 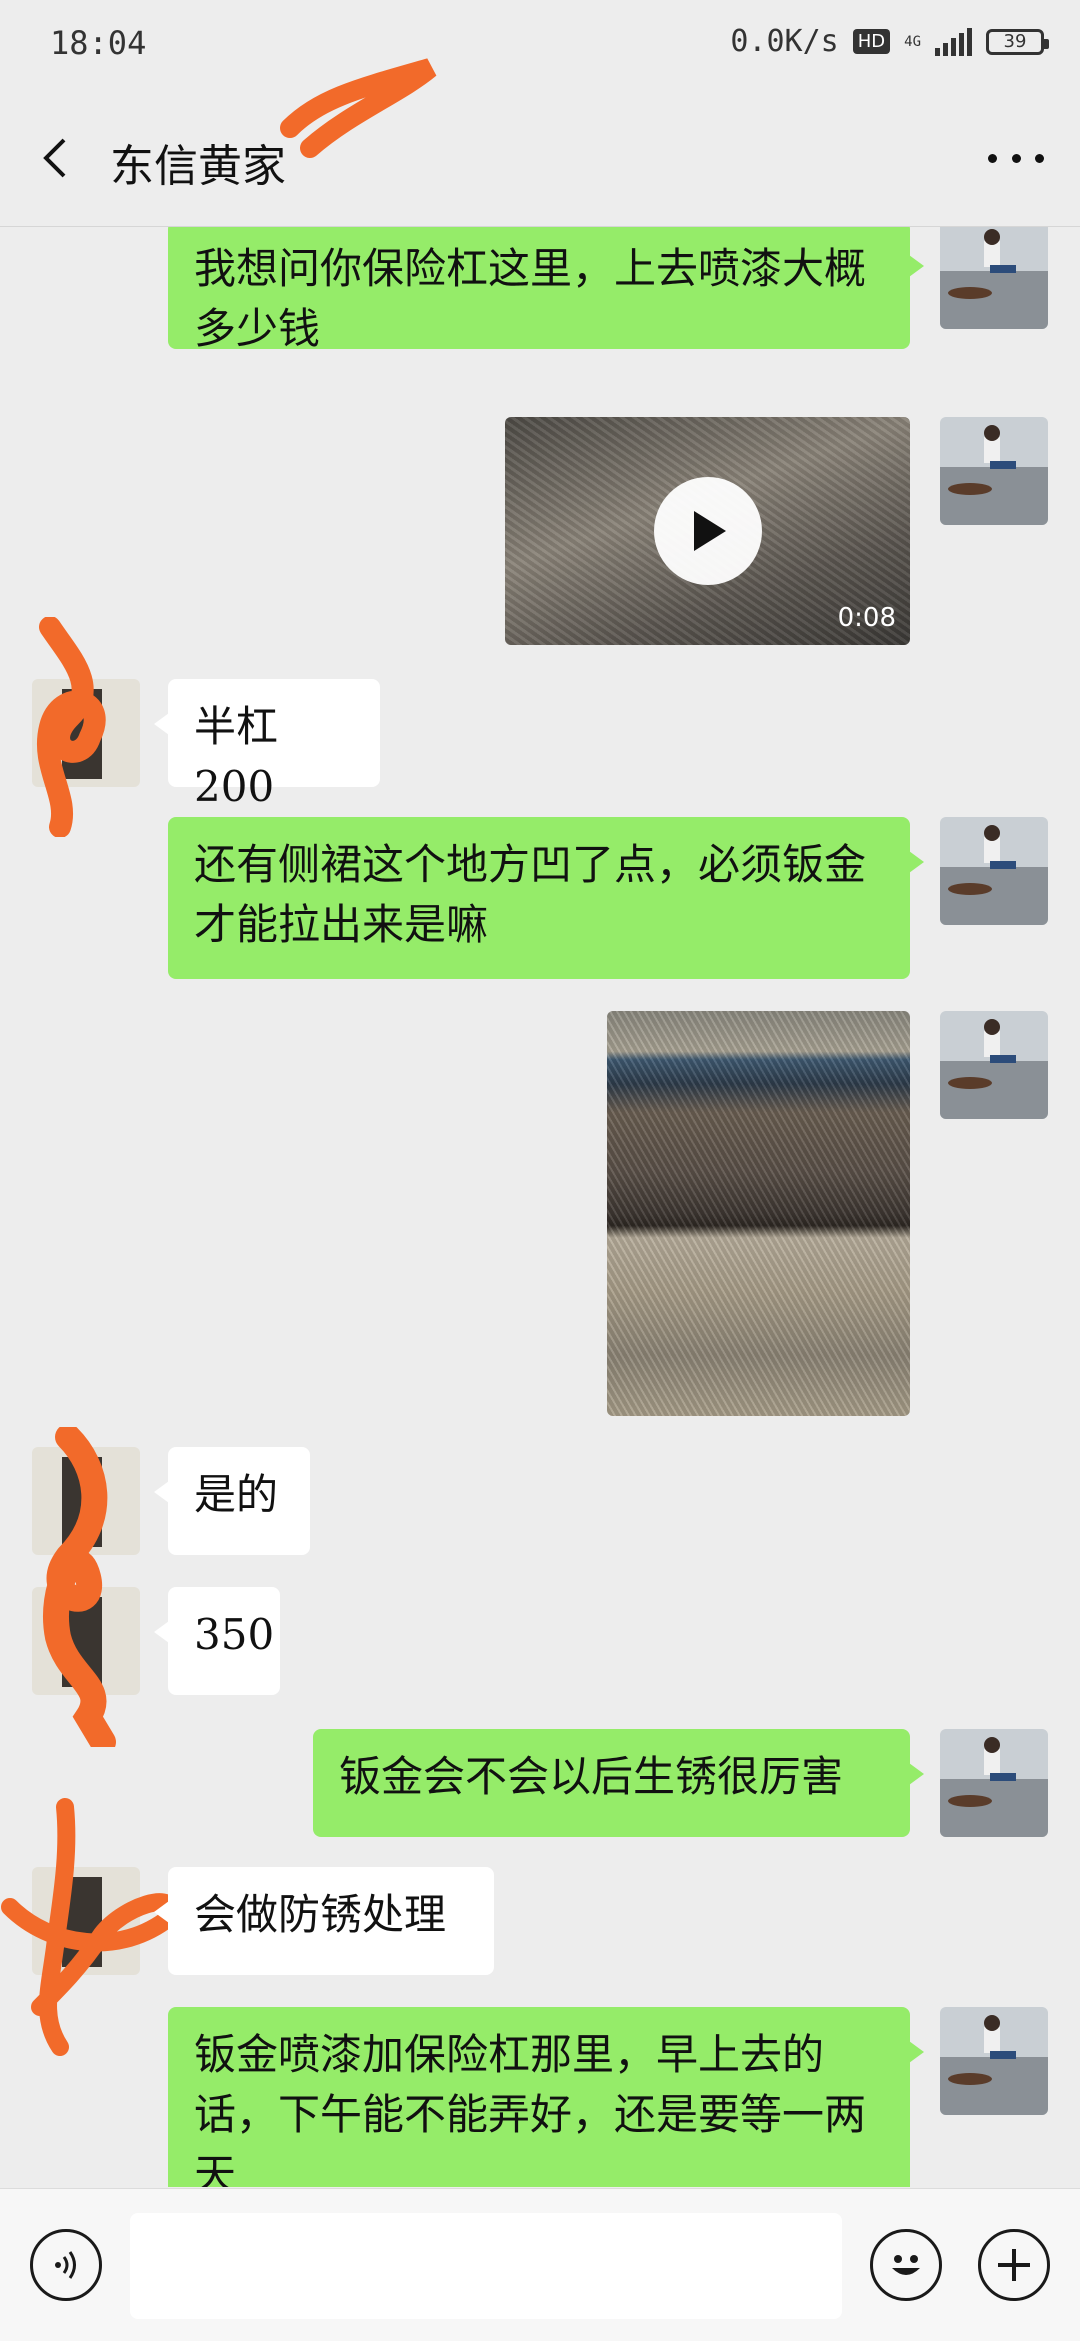 I want to click on video-message: 0:08, so click(x=707, y=531).